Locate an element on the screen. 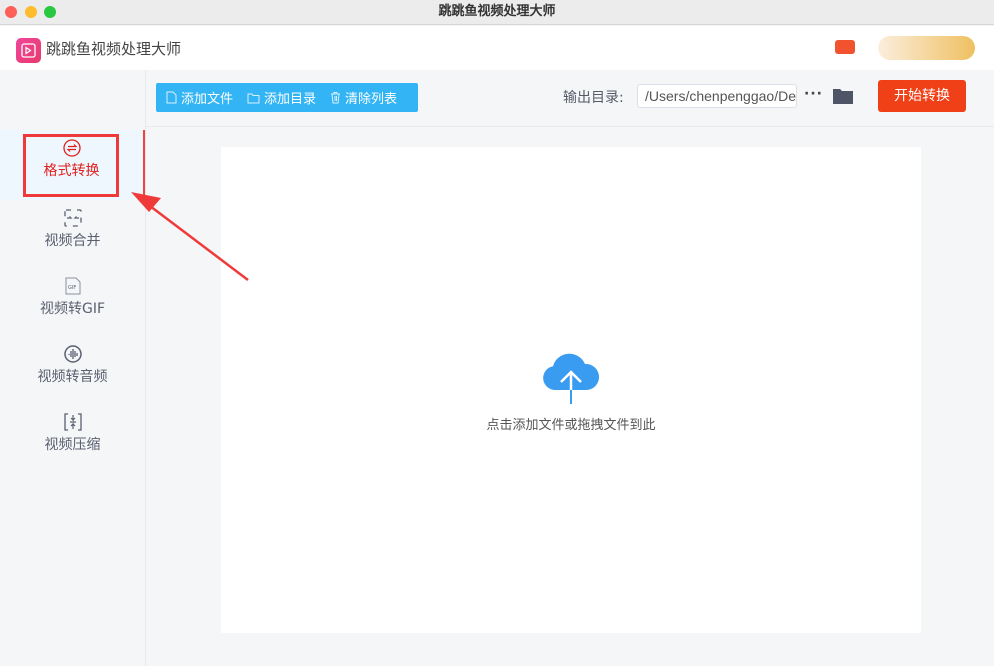  sidebar-item-video-to-audio: 视频转音频 is located at coordinates (72, 371).